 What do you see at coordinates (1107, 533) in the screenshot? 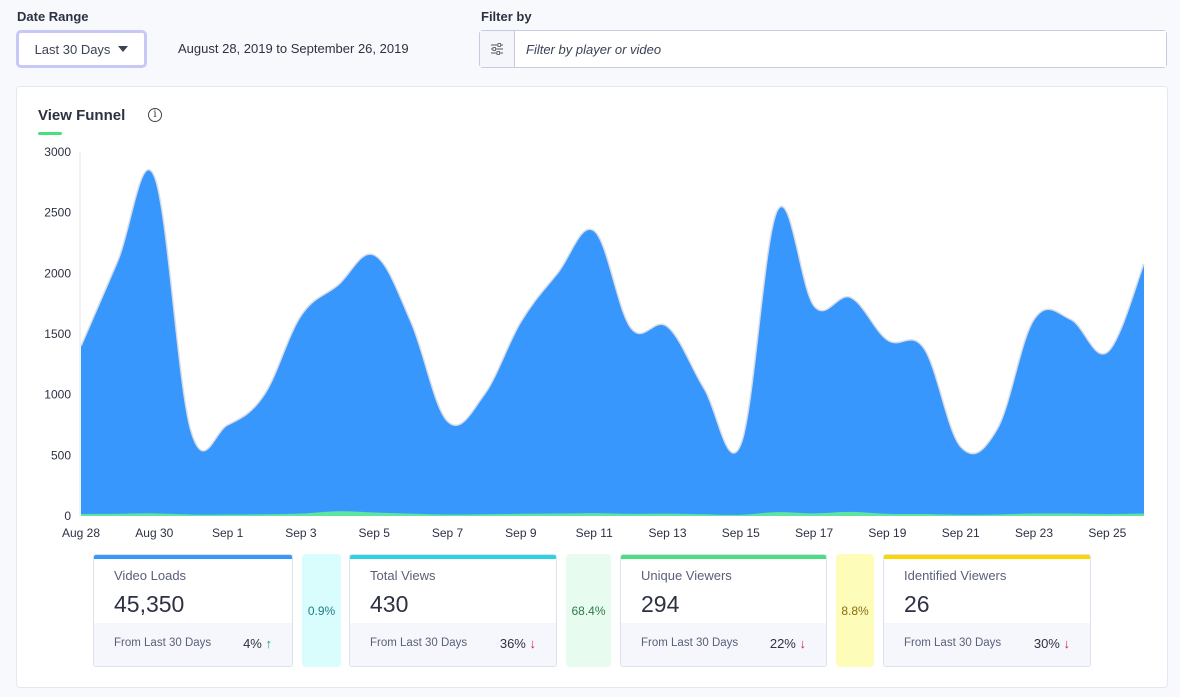
I see `x-tick-label: Sep 25` at bounding box center [1107, 533].